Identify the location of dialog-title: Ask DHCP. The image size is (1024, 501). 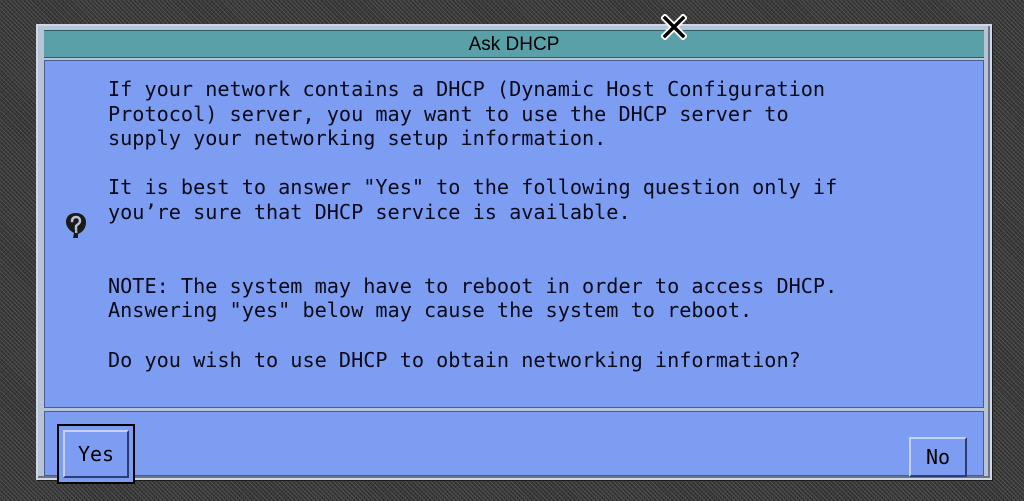
(514, 44).